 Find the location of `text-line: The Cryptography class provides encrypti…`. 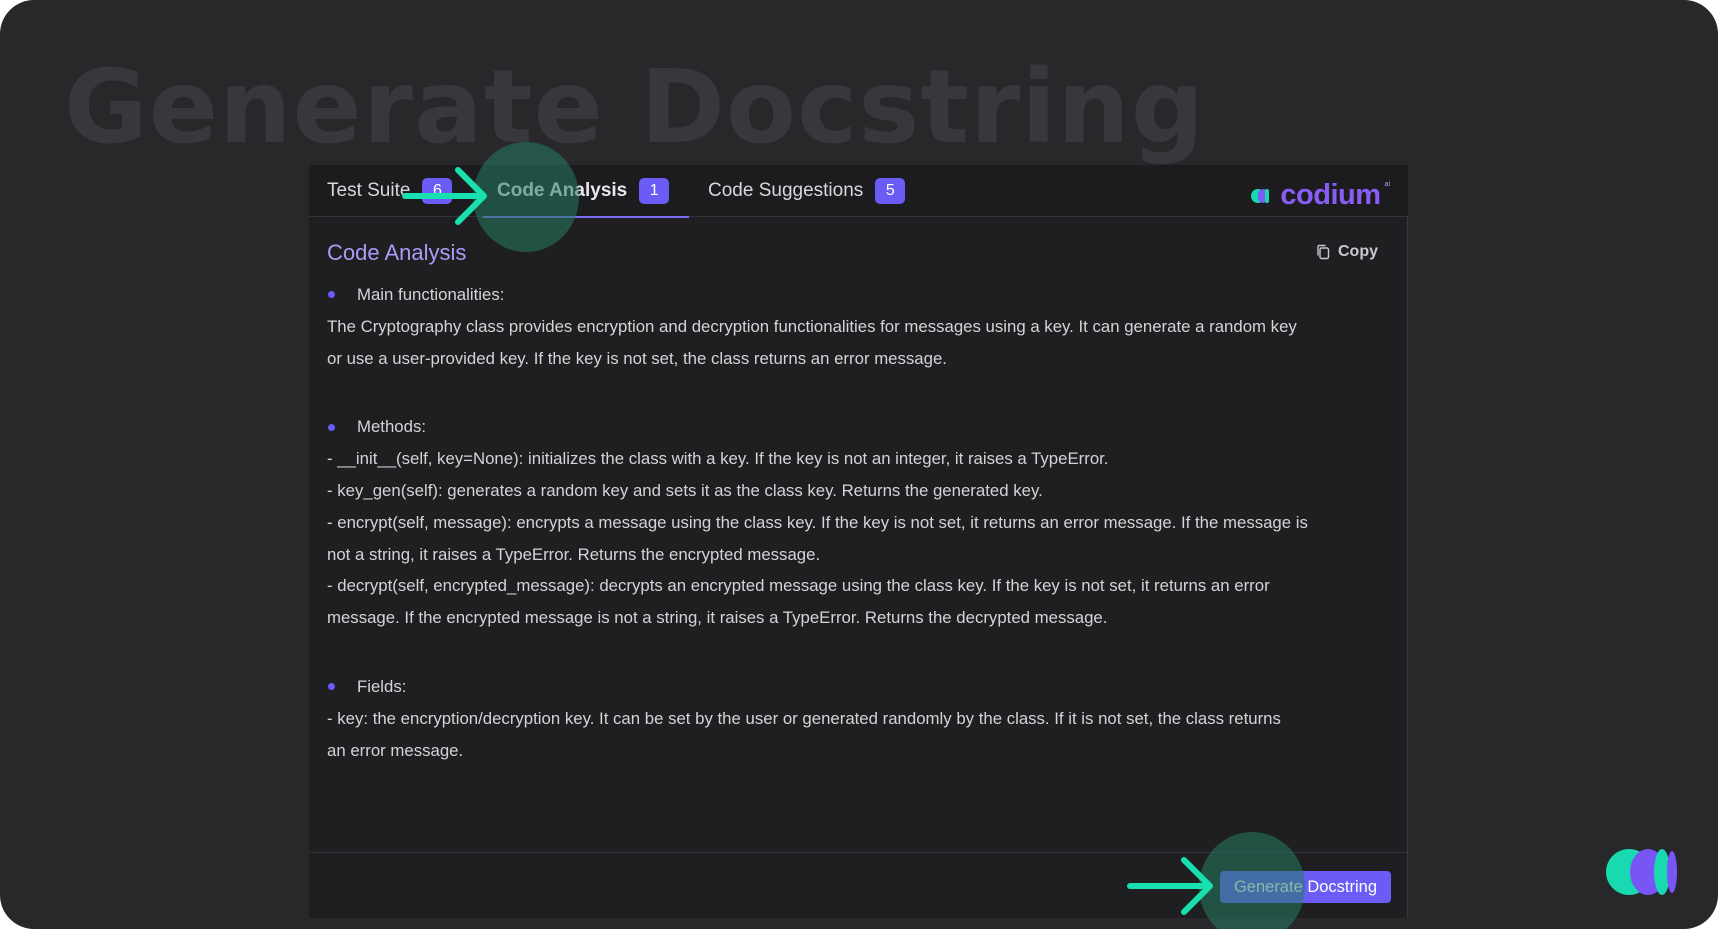

text-line: The Cryptography class provides encrypti… is located at coordinates (812, 326).